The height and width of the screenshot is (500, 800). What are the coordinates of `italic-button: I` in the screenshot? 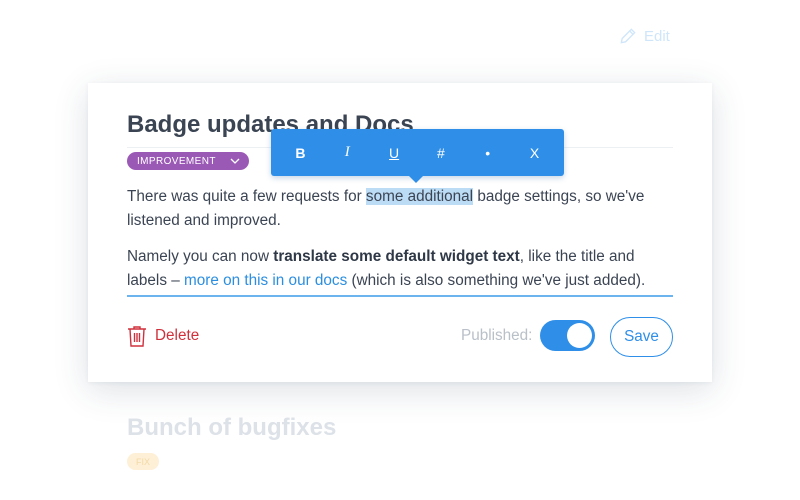 It's located at (347, 153).